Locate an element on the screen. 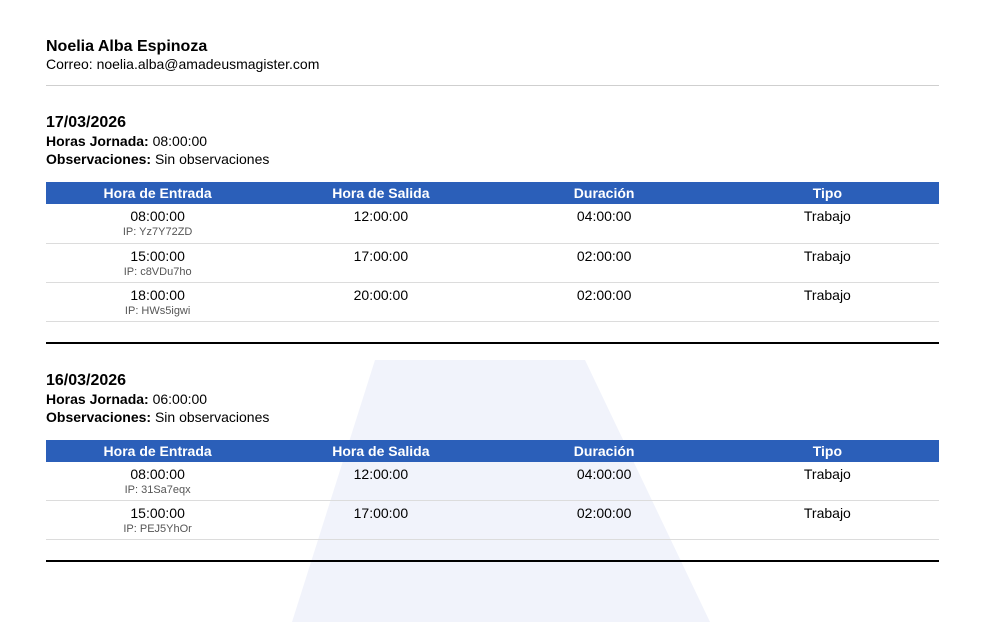 Image resolution: width=987 pixels, height=622 pixels. entry-ip: IP: c8VDu7ho is located at coordinates (157, 271).